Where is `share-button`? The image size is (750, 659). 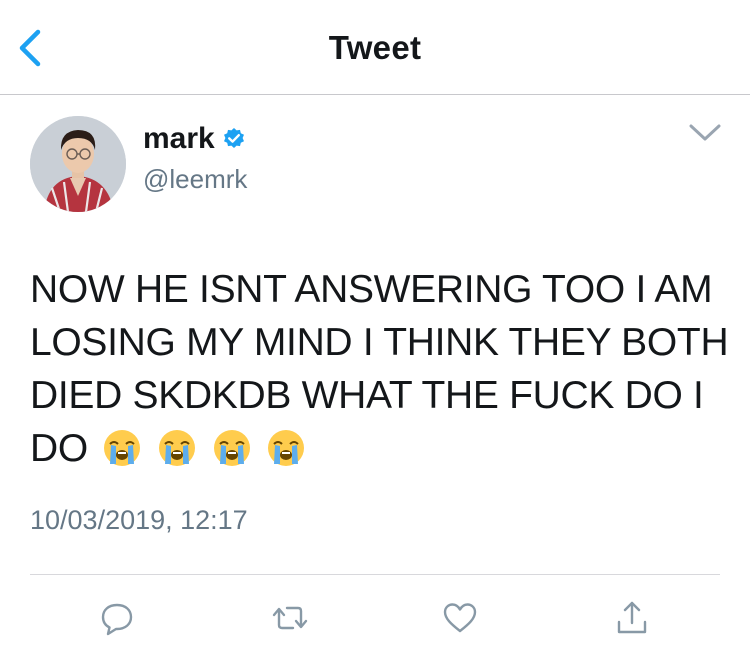
share-button is located at coordinates (632, 618).